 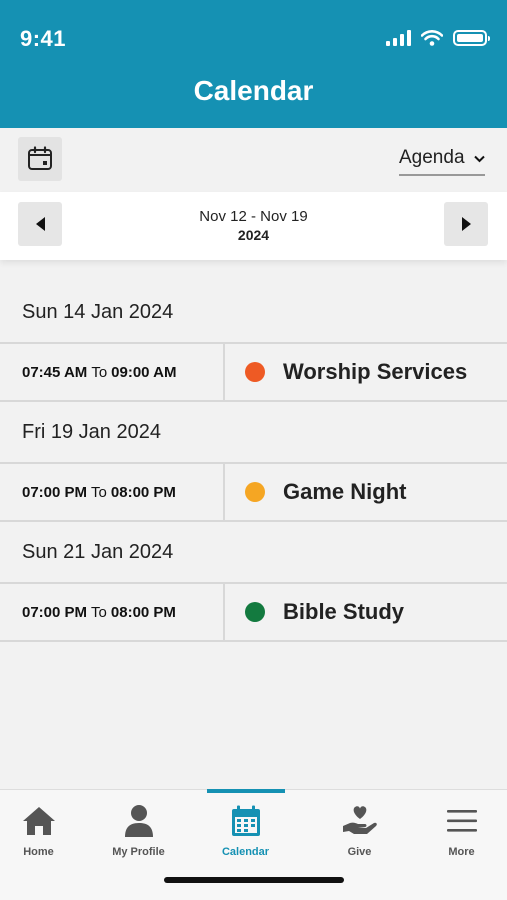 What do you see at coordinates (253, 216) in the screenshot?
I see `week-range-label: Nov 12 - Nov 19` at bounding box center [253, 216].